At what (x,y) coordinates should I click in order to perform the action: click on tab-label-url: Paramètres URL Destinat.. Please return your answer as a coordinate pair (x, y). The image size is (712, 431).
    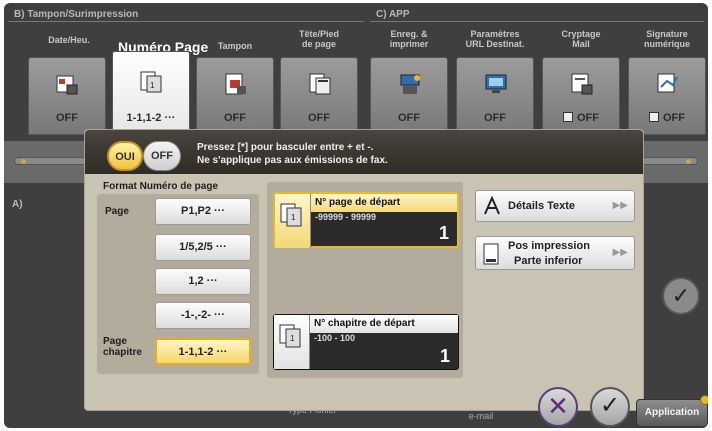
    Looking at the image, I should click on (495, 39).